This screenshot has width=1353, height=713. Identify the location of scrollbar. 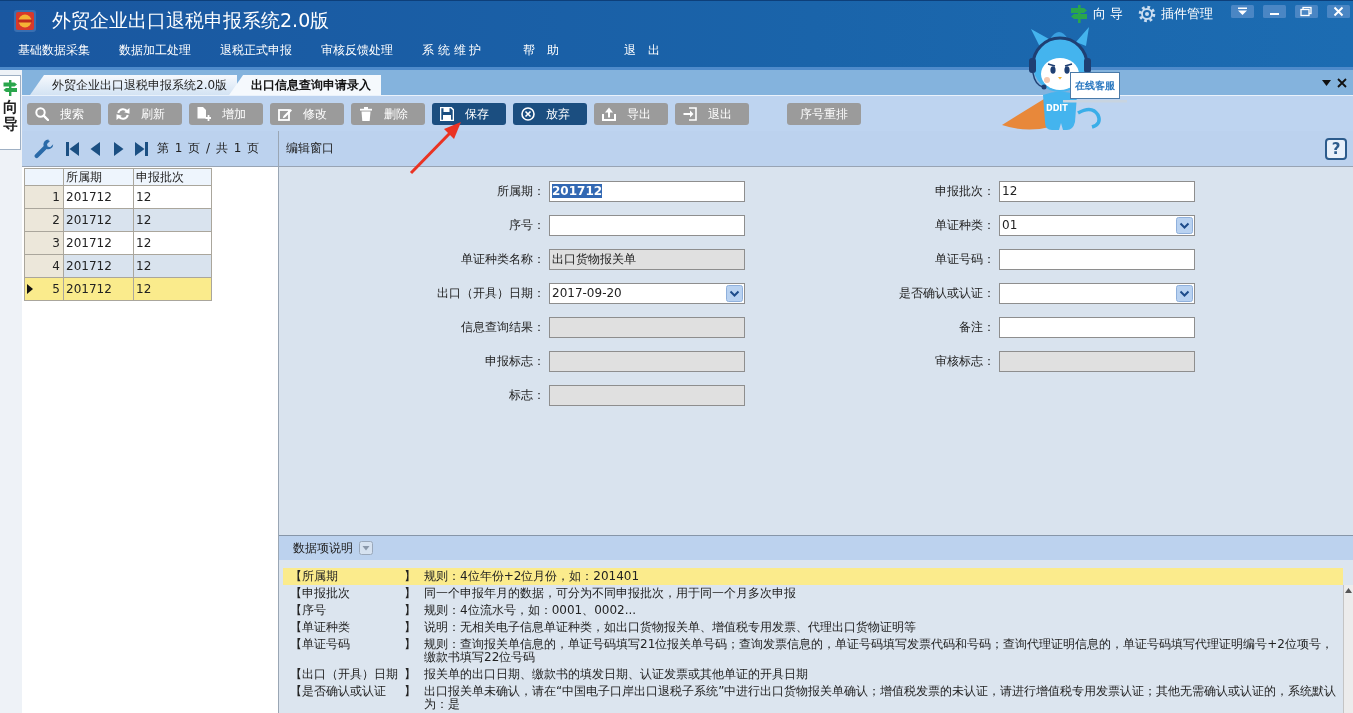
(1348, 649).